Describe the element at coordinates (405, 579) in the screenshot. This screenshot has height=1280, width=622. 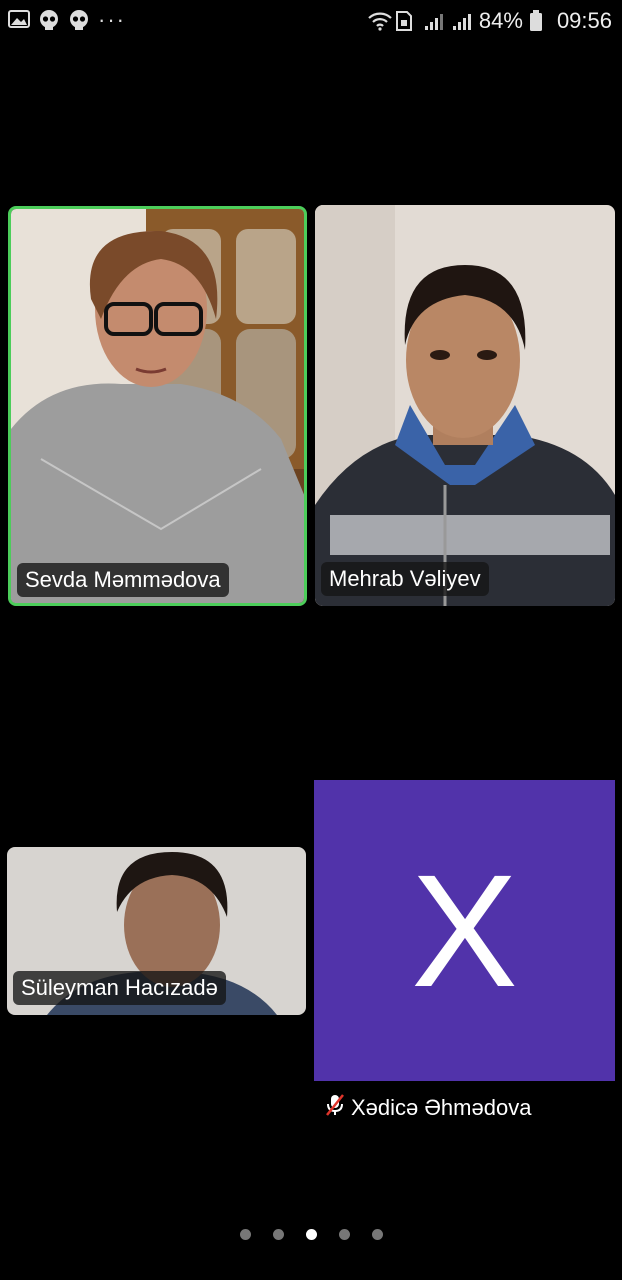
I see `participant-name: Mehrab Vəliyev` at that location.